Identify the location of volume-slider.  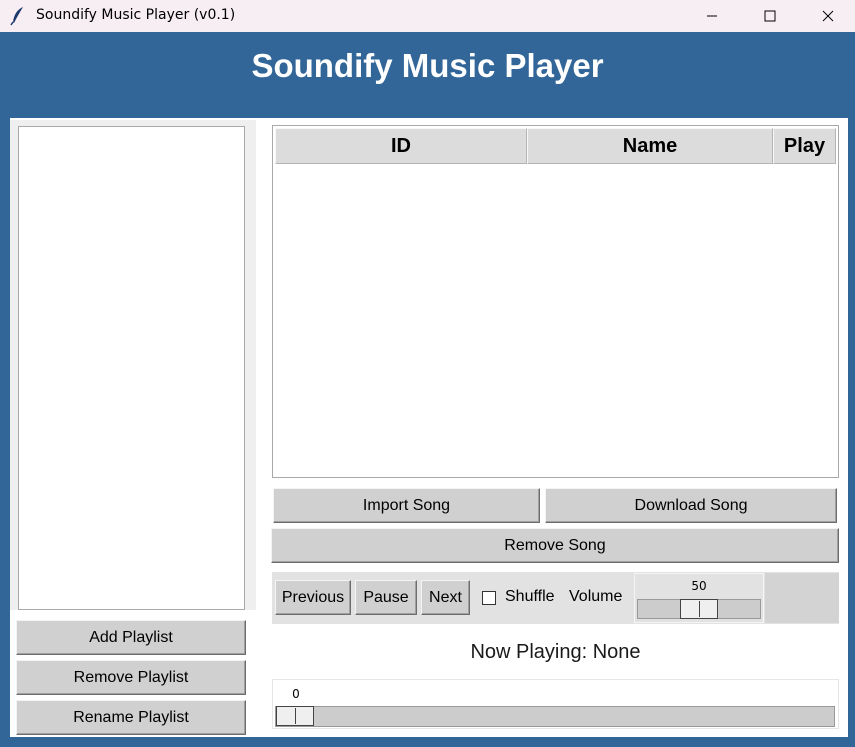
(699, 609).